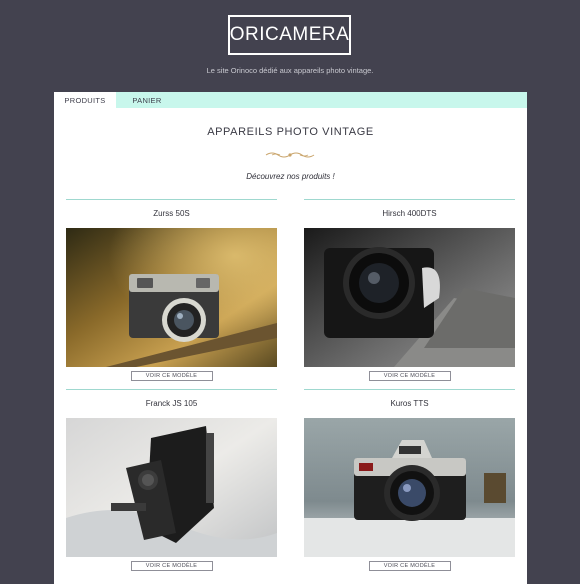 This screenshot has width=580, height=584. Describe the element at coordinates (290, 176) in the screenshot. I see `intro-text: Découvrez nos produits !` at that location.